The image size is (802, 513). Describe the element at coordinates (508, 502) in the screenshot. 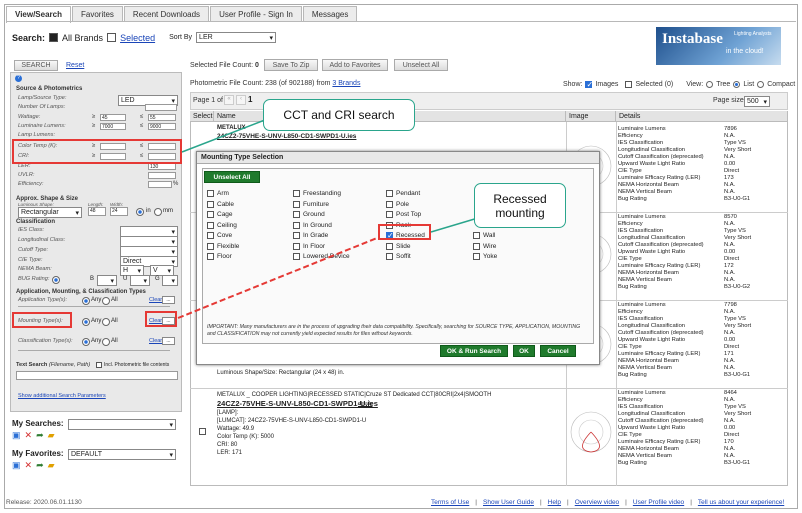

I see `footer-link: Show User Guide` at that location.